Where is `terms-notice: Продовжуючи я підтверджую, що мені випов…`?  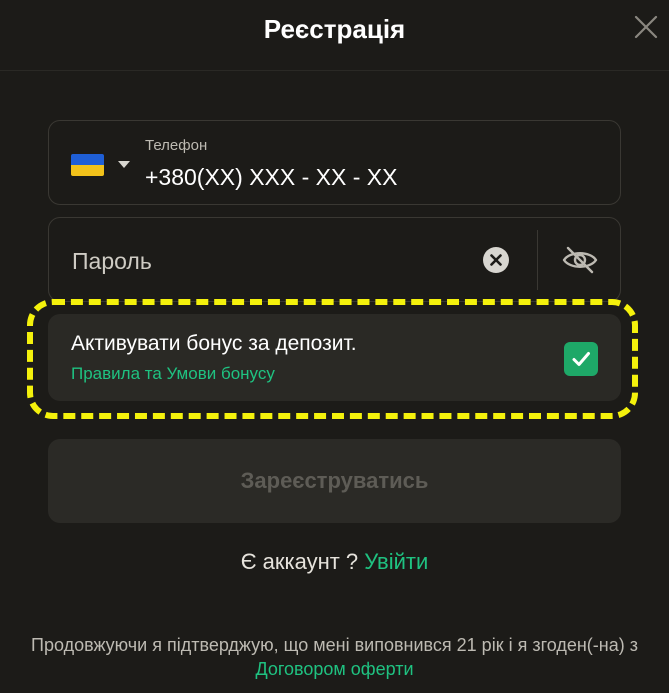
terms-notice: Продовжуючи я підтверджую, що мені випов… is located at coordinates (334, 657).